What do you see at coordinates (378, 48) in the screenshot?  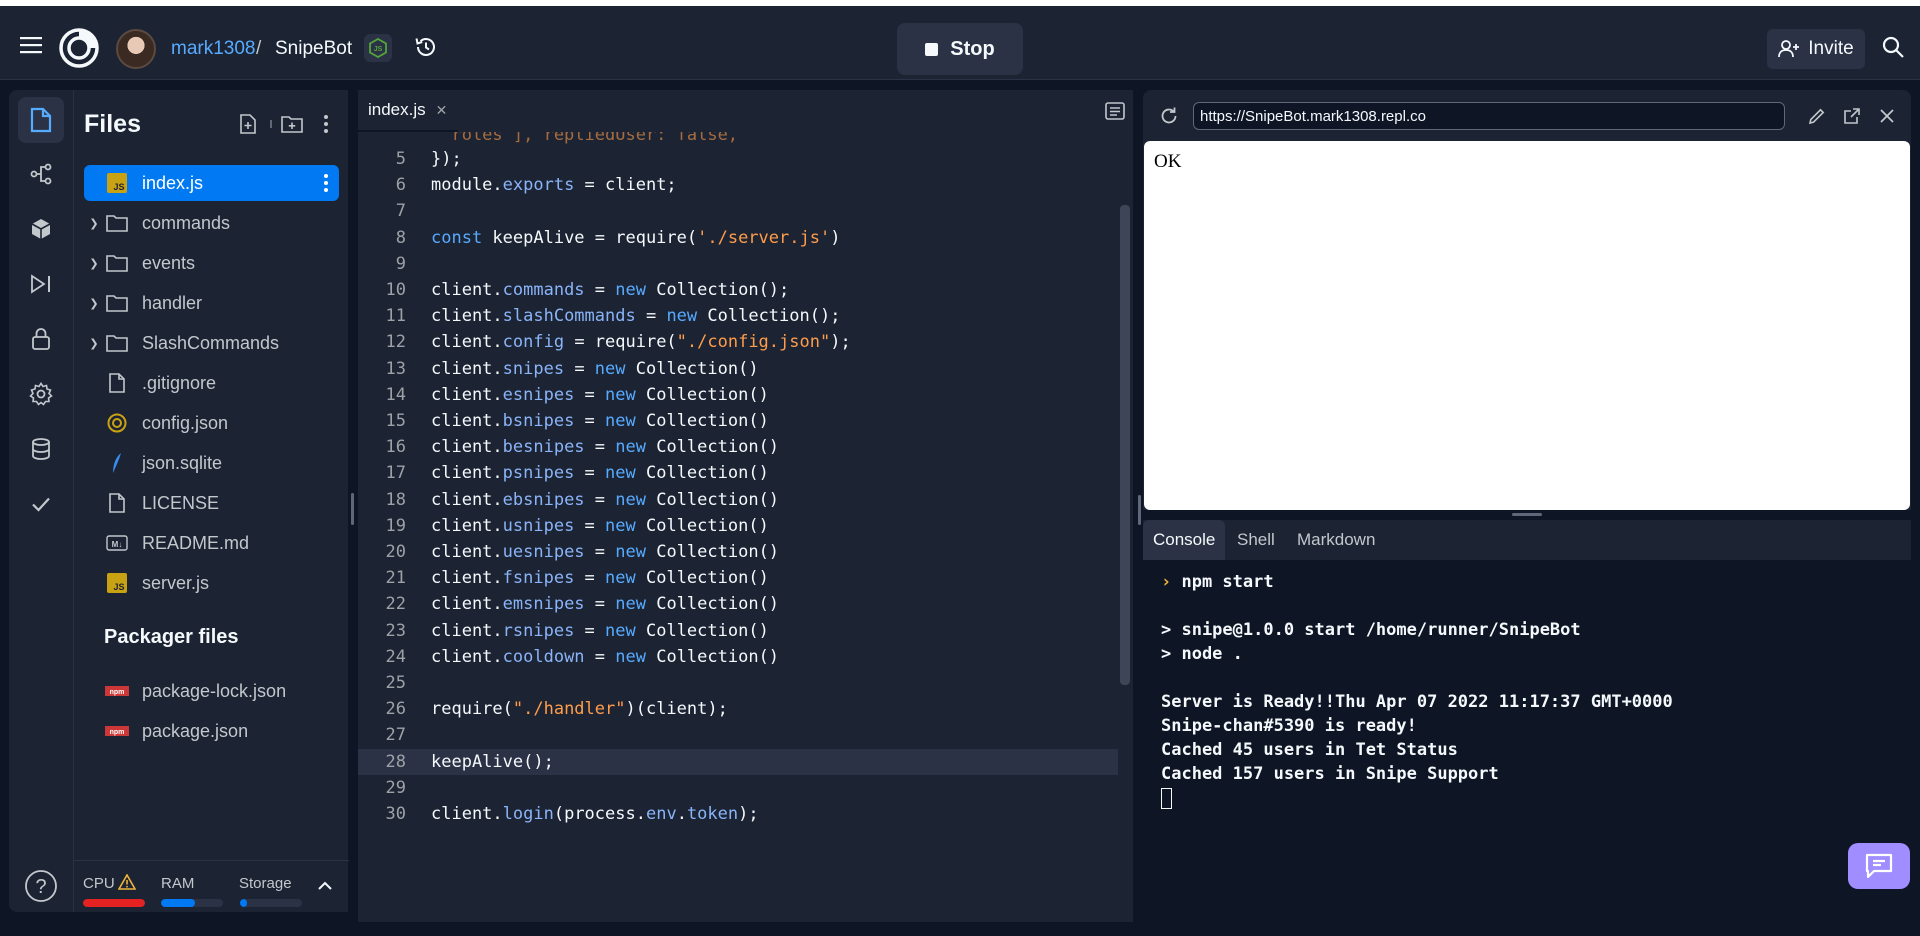 I see `nodejs-icon: JS` at bounding box center [378, 48].